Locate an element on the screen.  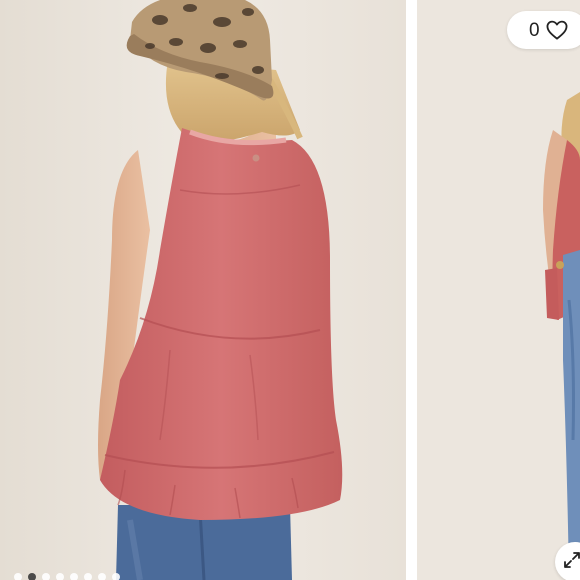
carousel-pagination is located at coordinates (67, 576).